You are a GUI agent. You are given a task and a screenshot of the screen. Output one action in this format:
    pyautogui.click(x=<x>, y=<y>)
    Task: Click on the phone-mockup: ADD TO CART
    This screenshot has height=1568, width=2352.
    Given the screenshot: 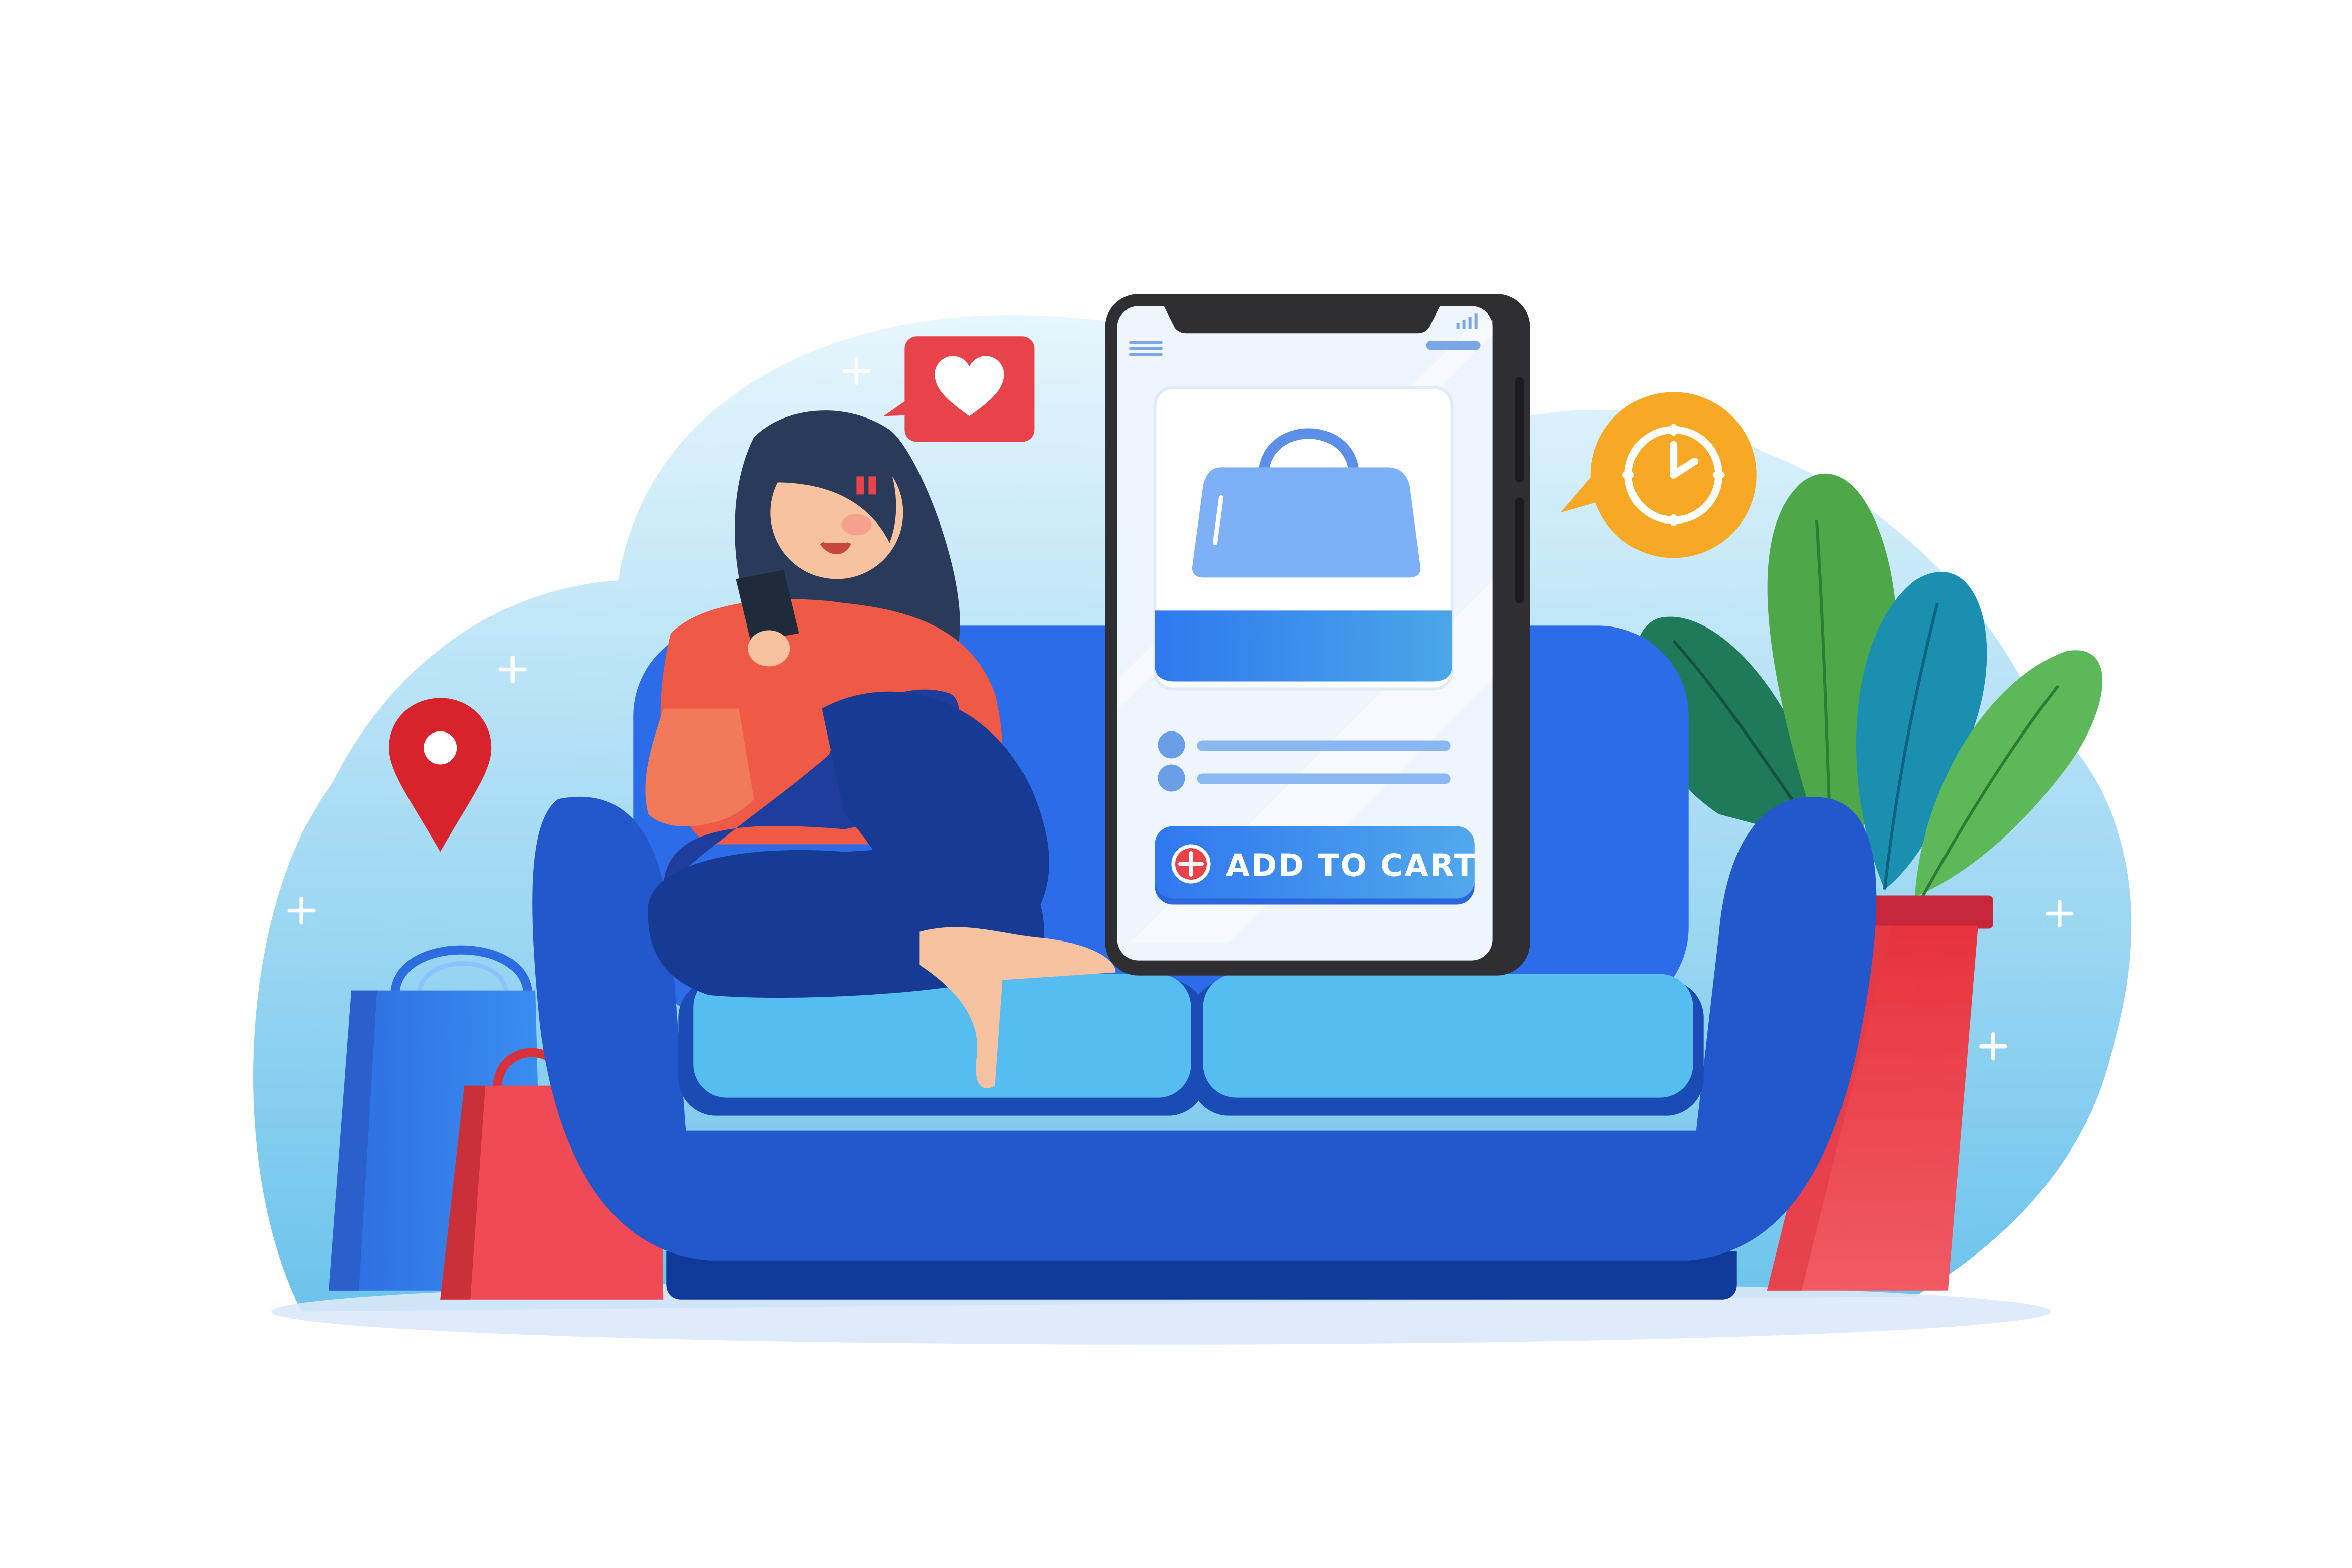 What is the action you would take?
    pyautogui.click(x=1317, y=635)
    